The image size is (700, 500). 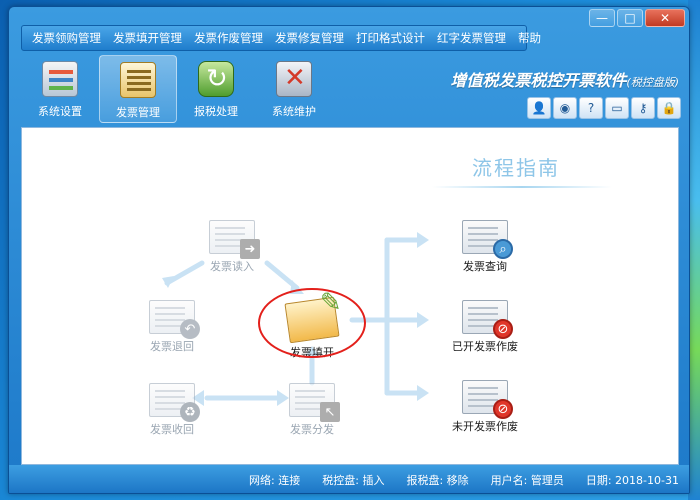 I want to click on menu-invoice-repair: 发票修复管理, so click(x=309, y=38).